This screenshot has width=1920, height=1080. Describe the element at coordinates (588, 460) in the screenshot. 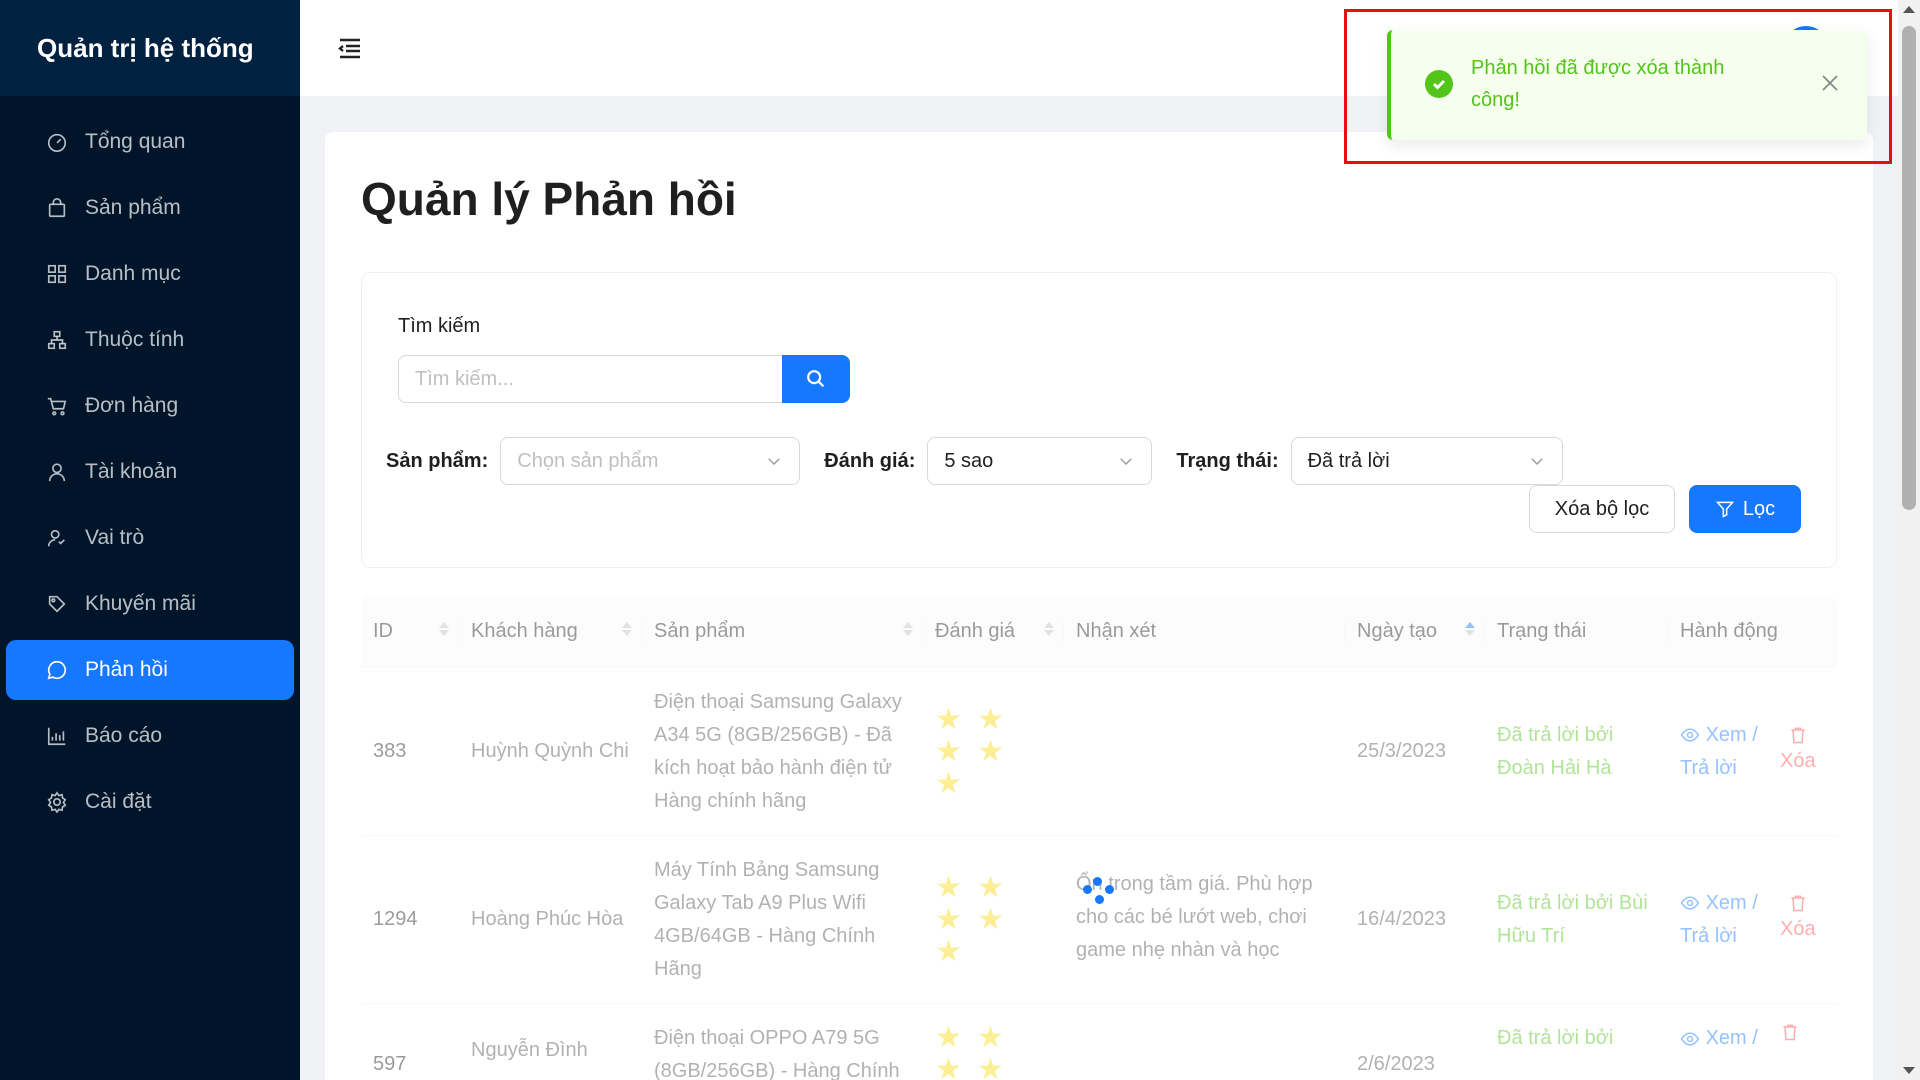

I see `product-select-placeholder: Chọn sản phẩm` at that location.